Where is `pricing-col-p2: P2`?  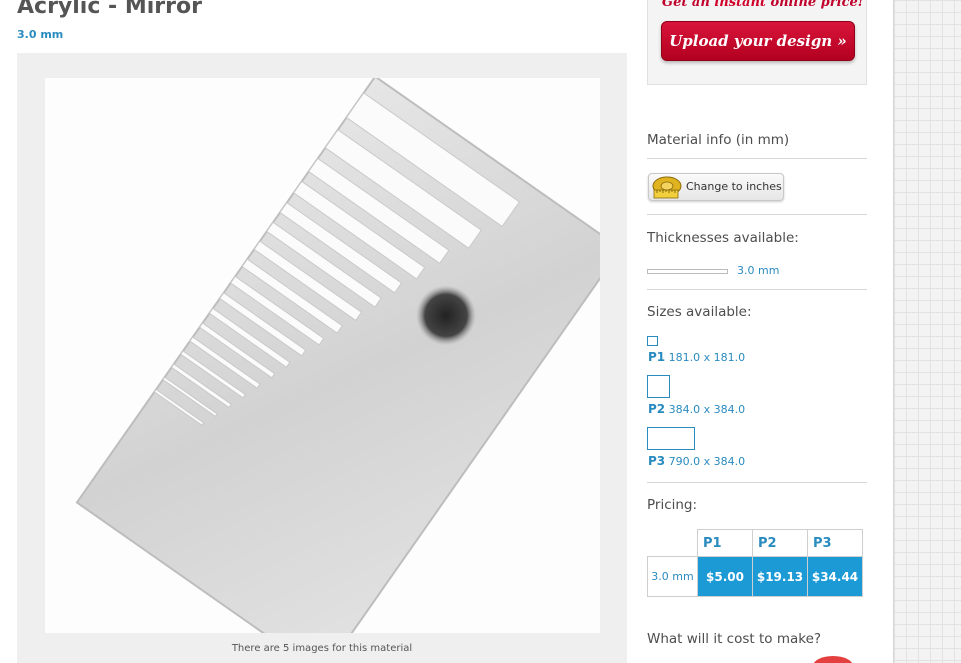
pricing-col-p2: P2 is located at coordinates (780, 543).